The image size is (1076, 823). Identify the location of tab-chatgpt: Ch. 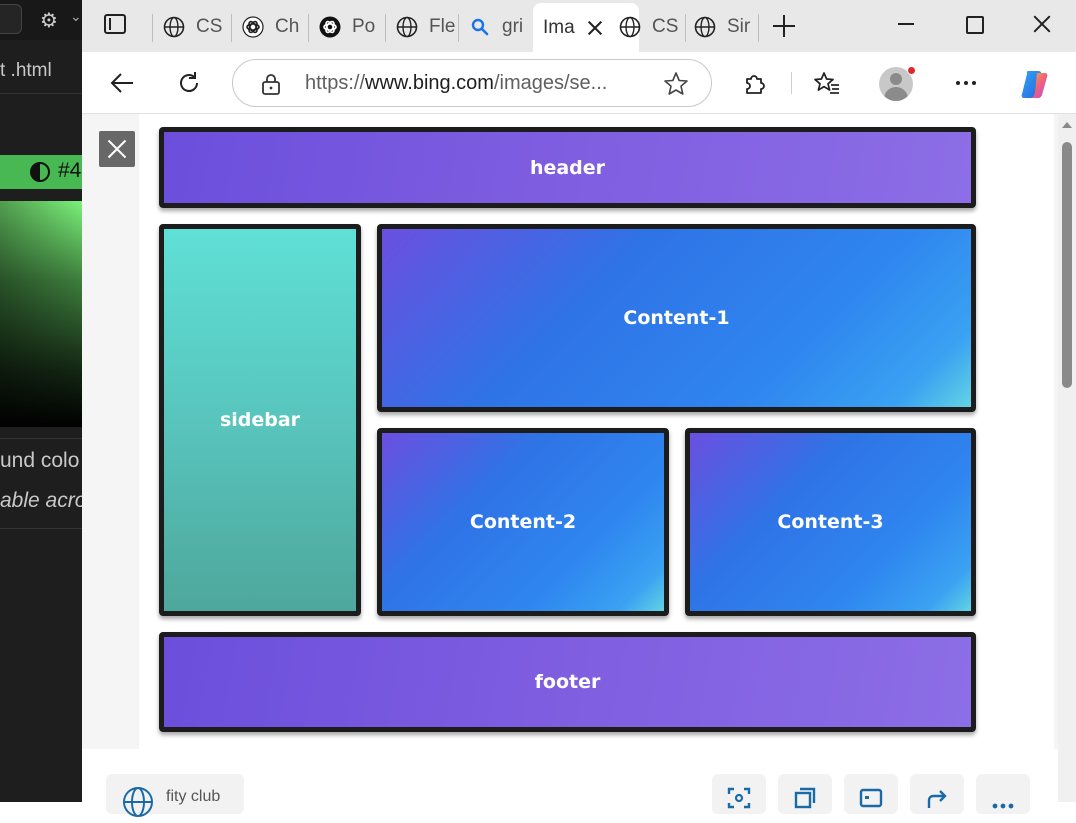
(270, 27).